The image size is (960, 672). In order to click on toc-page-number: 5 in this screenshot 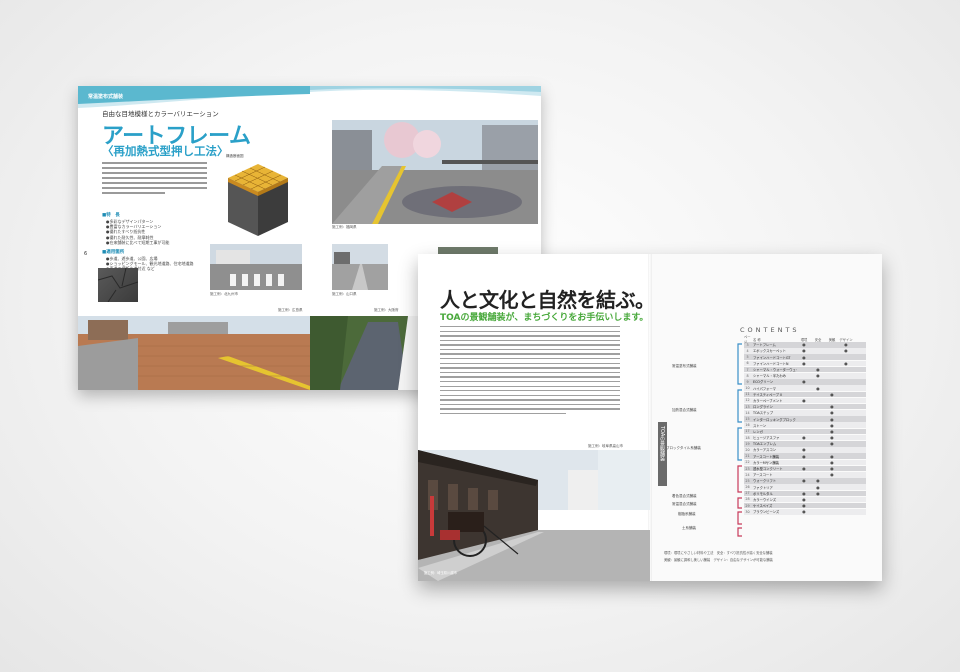, I will do `click(747, 357)`.